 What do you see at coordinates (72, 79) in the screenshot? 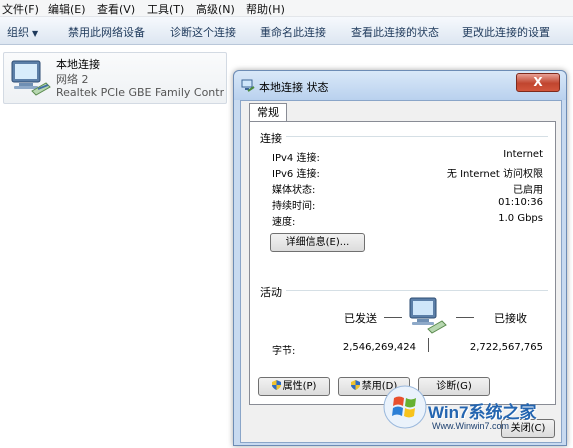
I see `connection-network: 网络 2` at bounding box center [72, 79].